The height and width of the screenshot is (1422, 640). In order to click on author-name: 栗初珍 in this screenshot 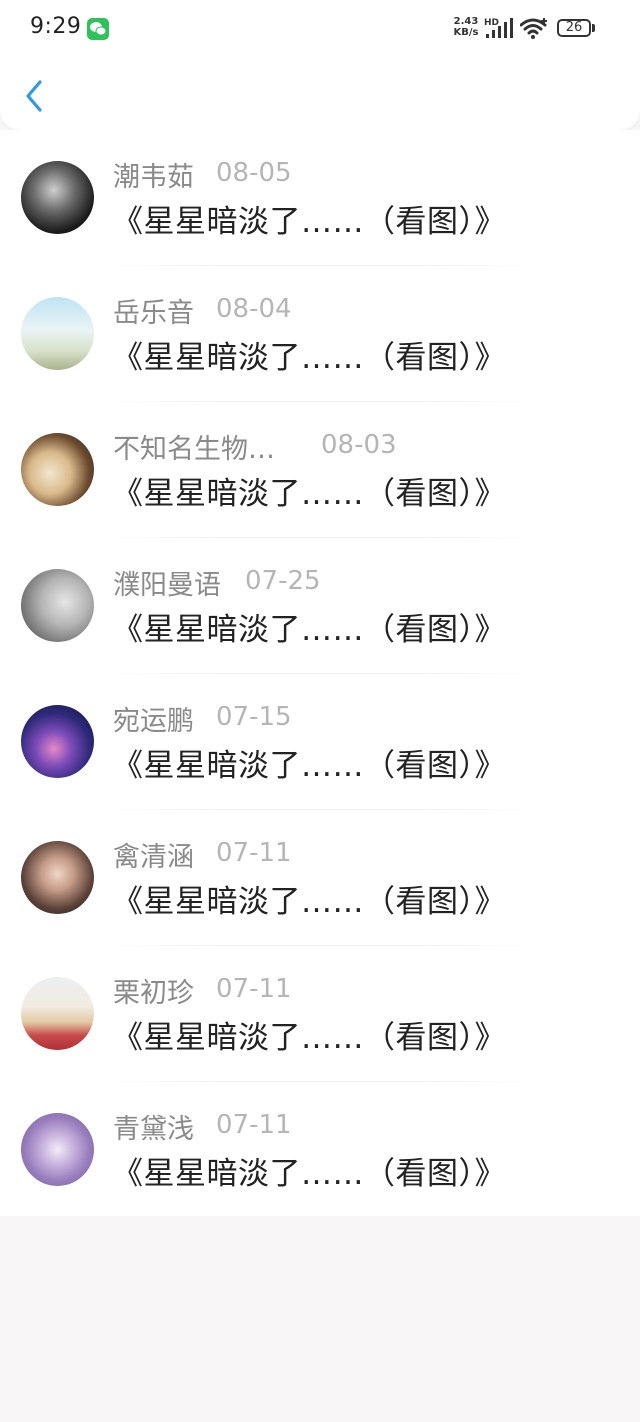, I will do `click(153, 993)`.